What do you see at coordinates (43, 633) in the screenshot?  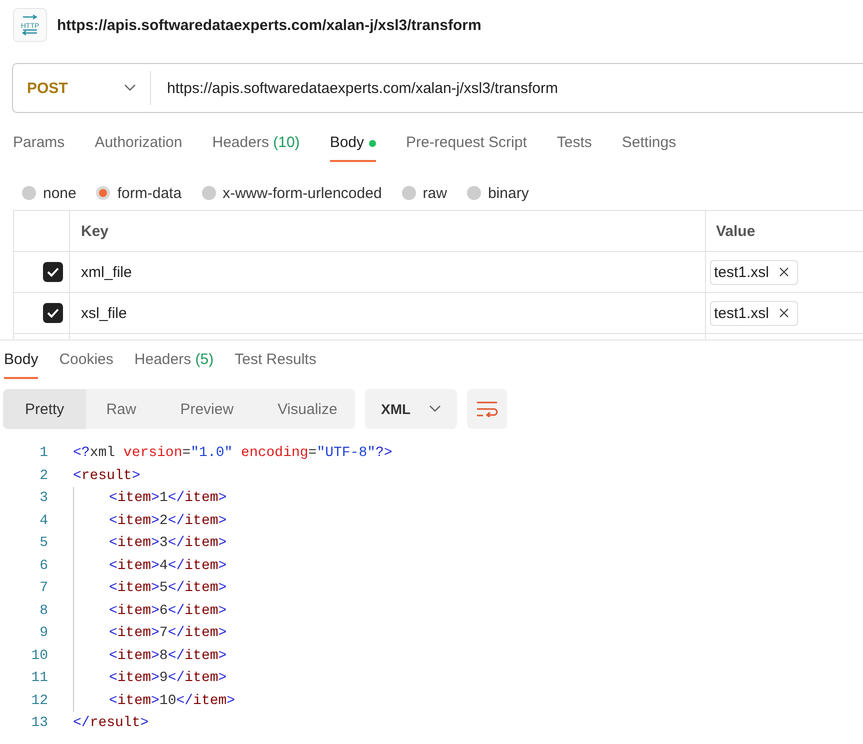 I see `line-number: 9` at bounding box center [43, 633].